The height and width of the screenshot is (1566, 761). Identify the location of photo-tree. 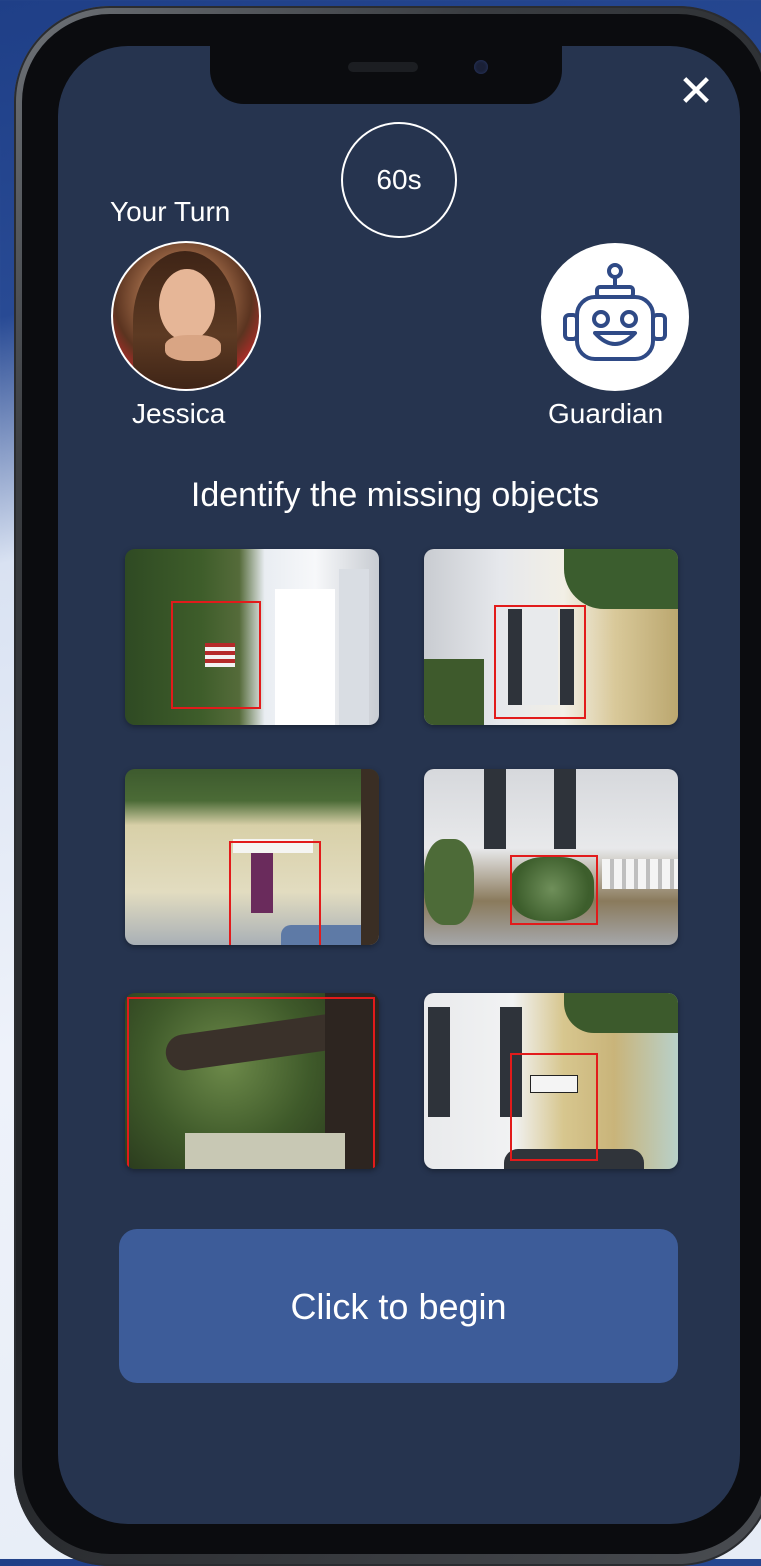
(252, 1081).